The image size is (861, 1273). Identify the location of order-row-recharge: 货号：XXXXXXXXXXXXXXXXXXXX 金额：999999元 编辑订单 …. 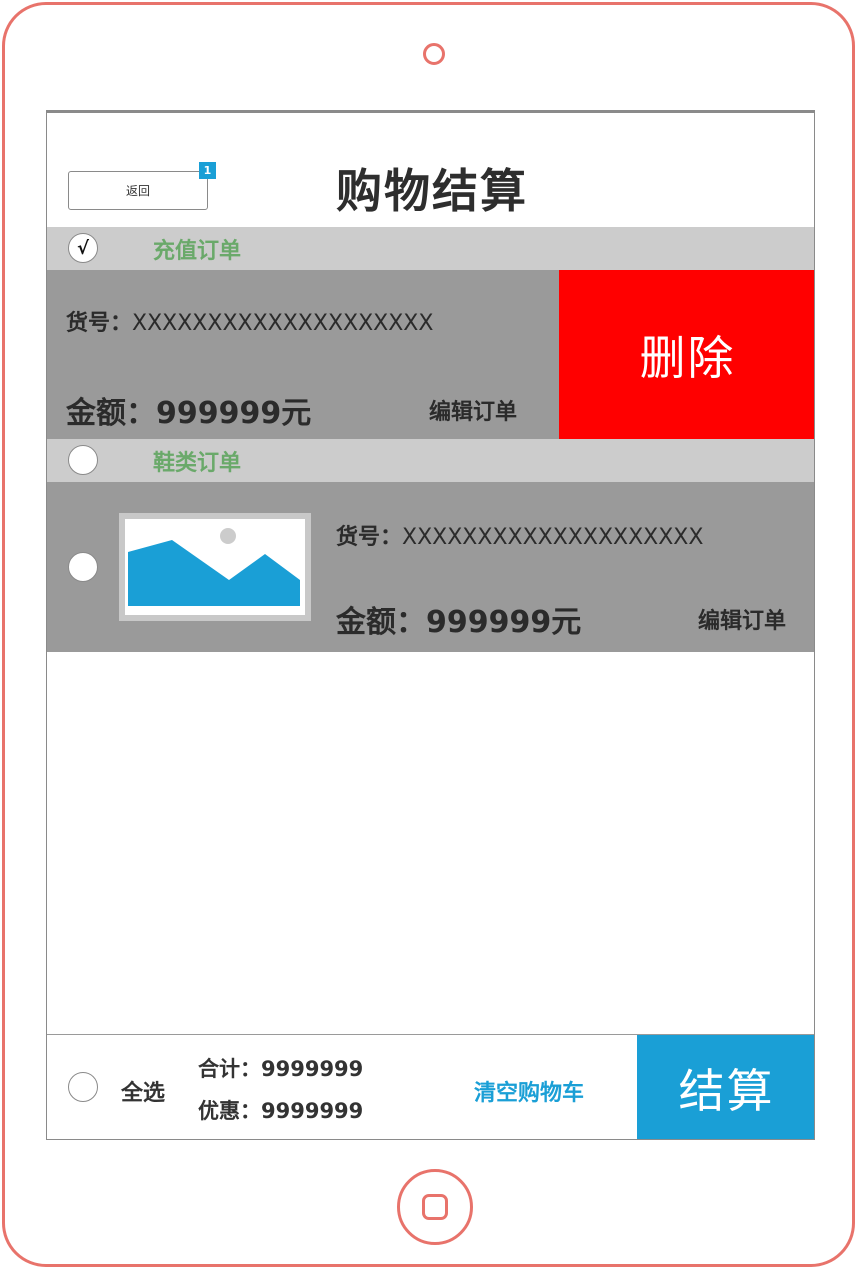
(430, 333).